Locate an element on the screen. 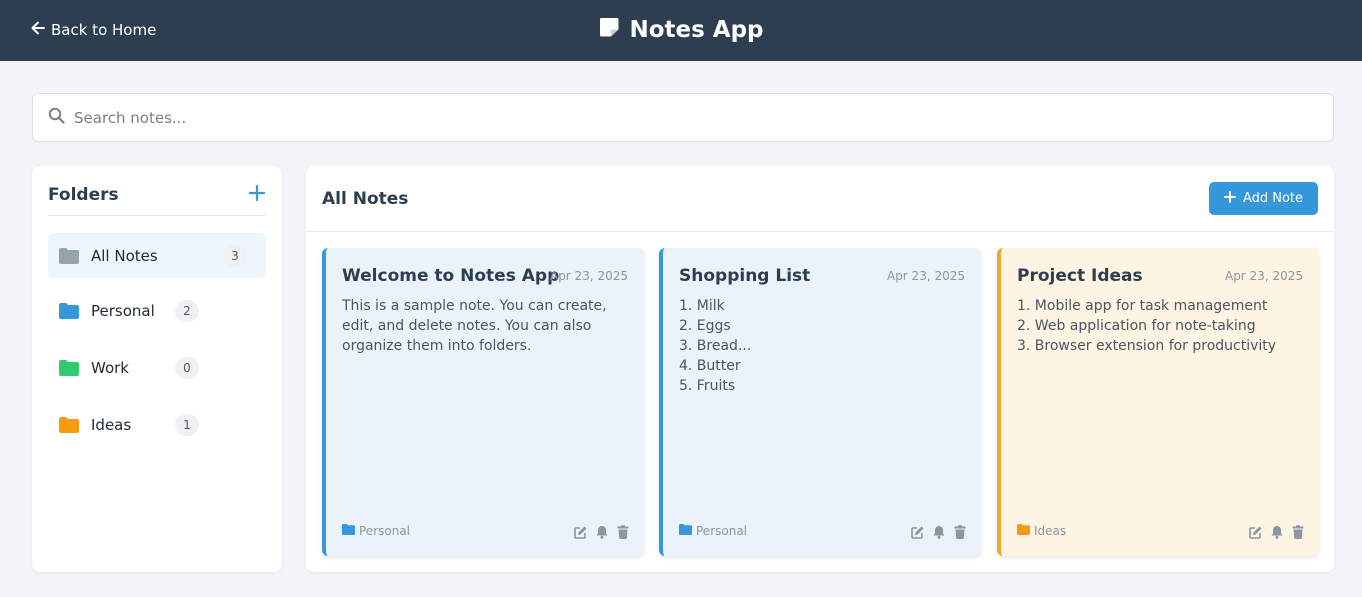 The height and width of the screenshot is (597, 1362). note-folder-label: Ideas is located at coordinates (1050, 531).